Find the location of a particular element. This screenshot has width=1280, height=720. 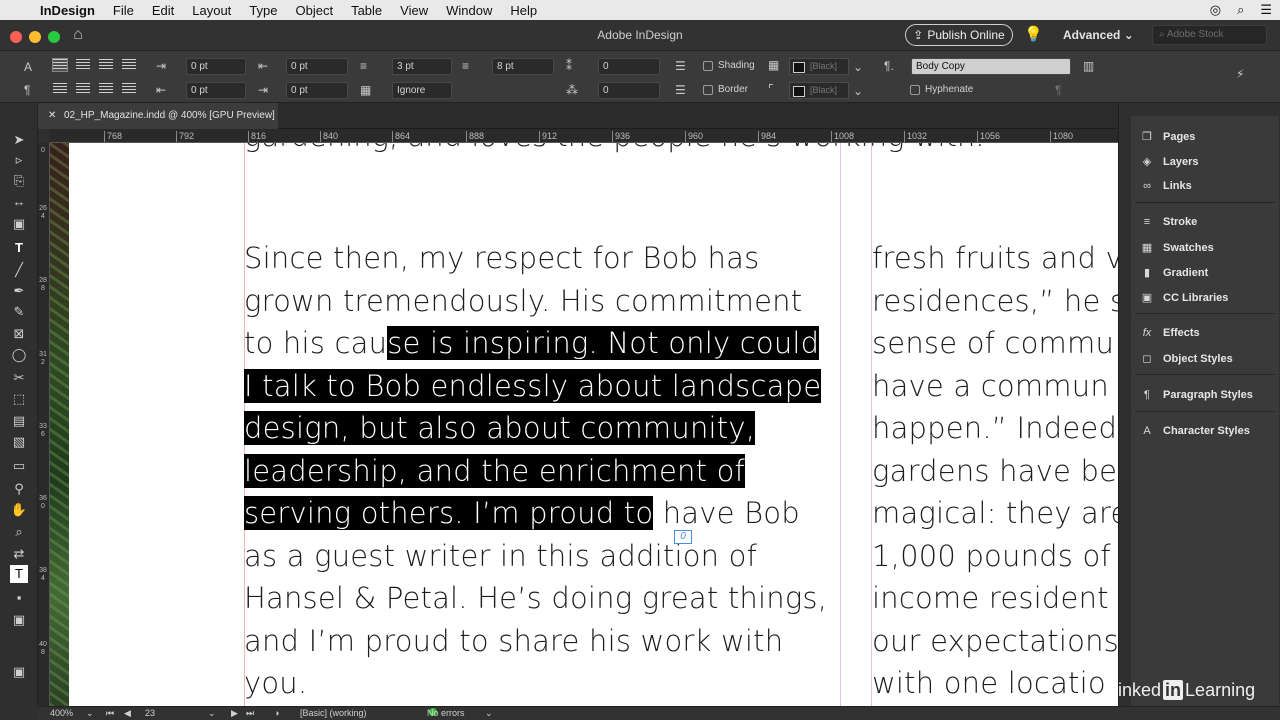

adobe-stock-search-input: ⌕ Adobe Stock is located at coordinates (1209, 35).